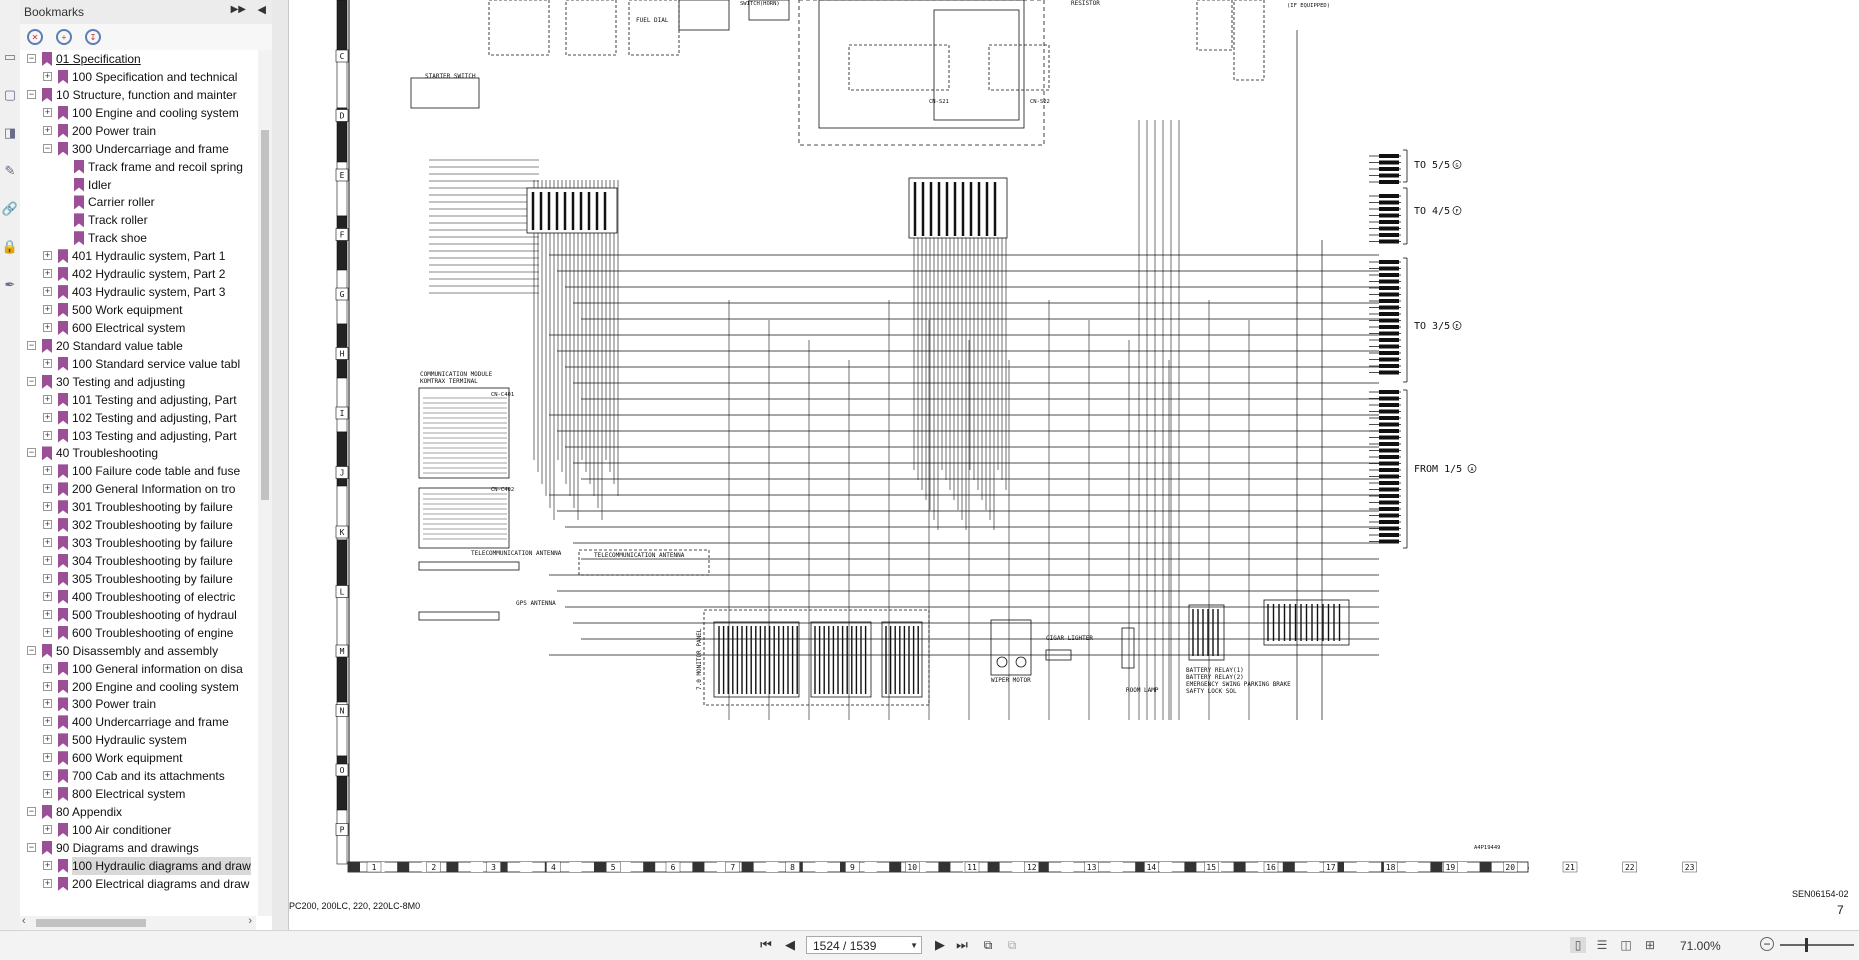  What do you see at coordinates (64, 37) in the screenshot?
I see `new-bookmark-icon: +` at bounding box center [64, 37].